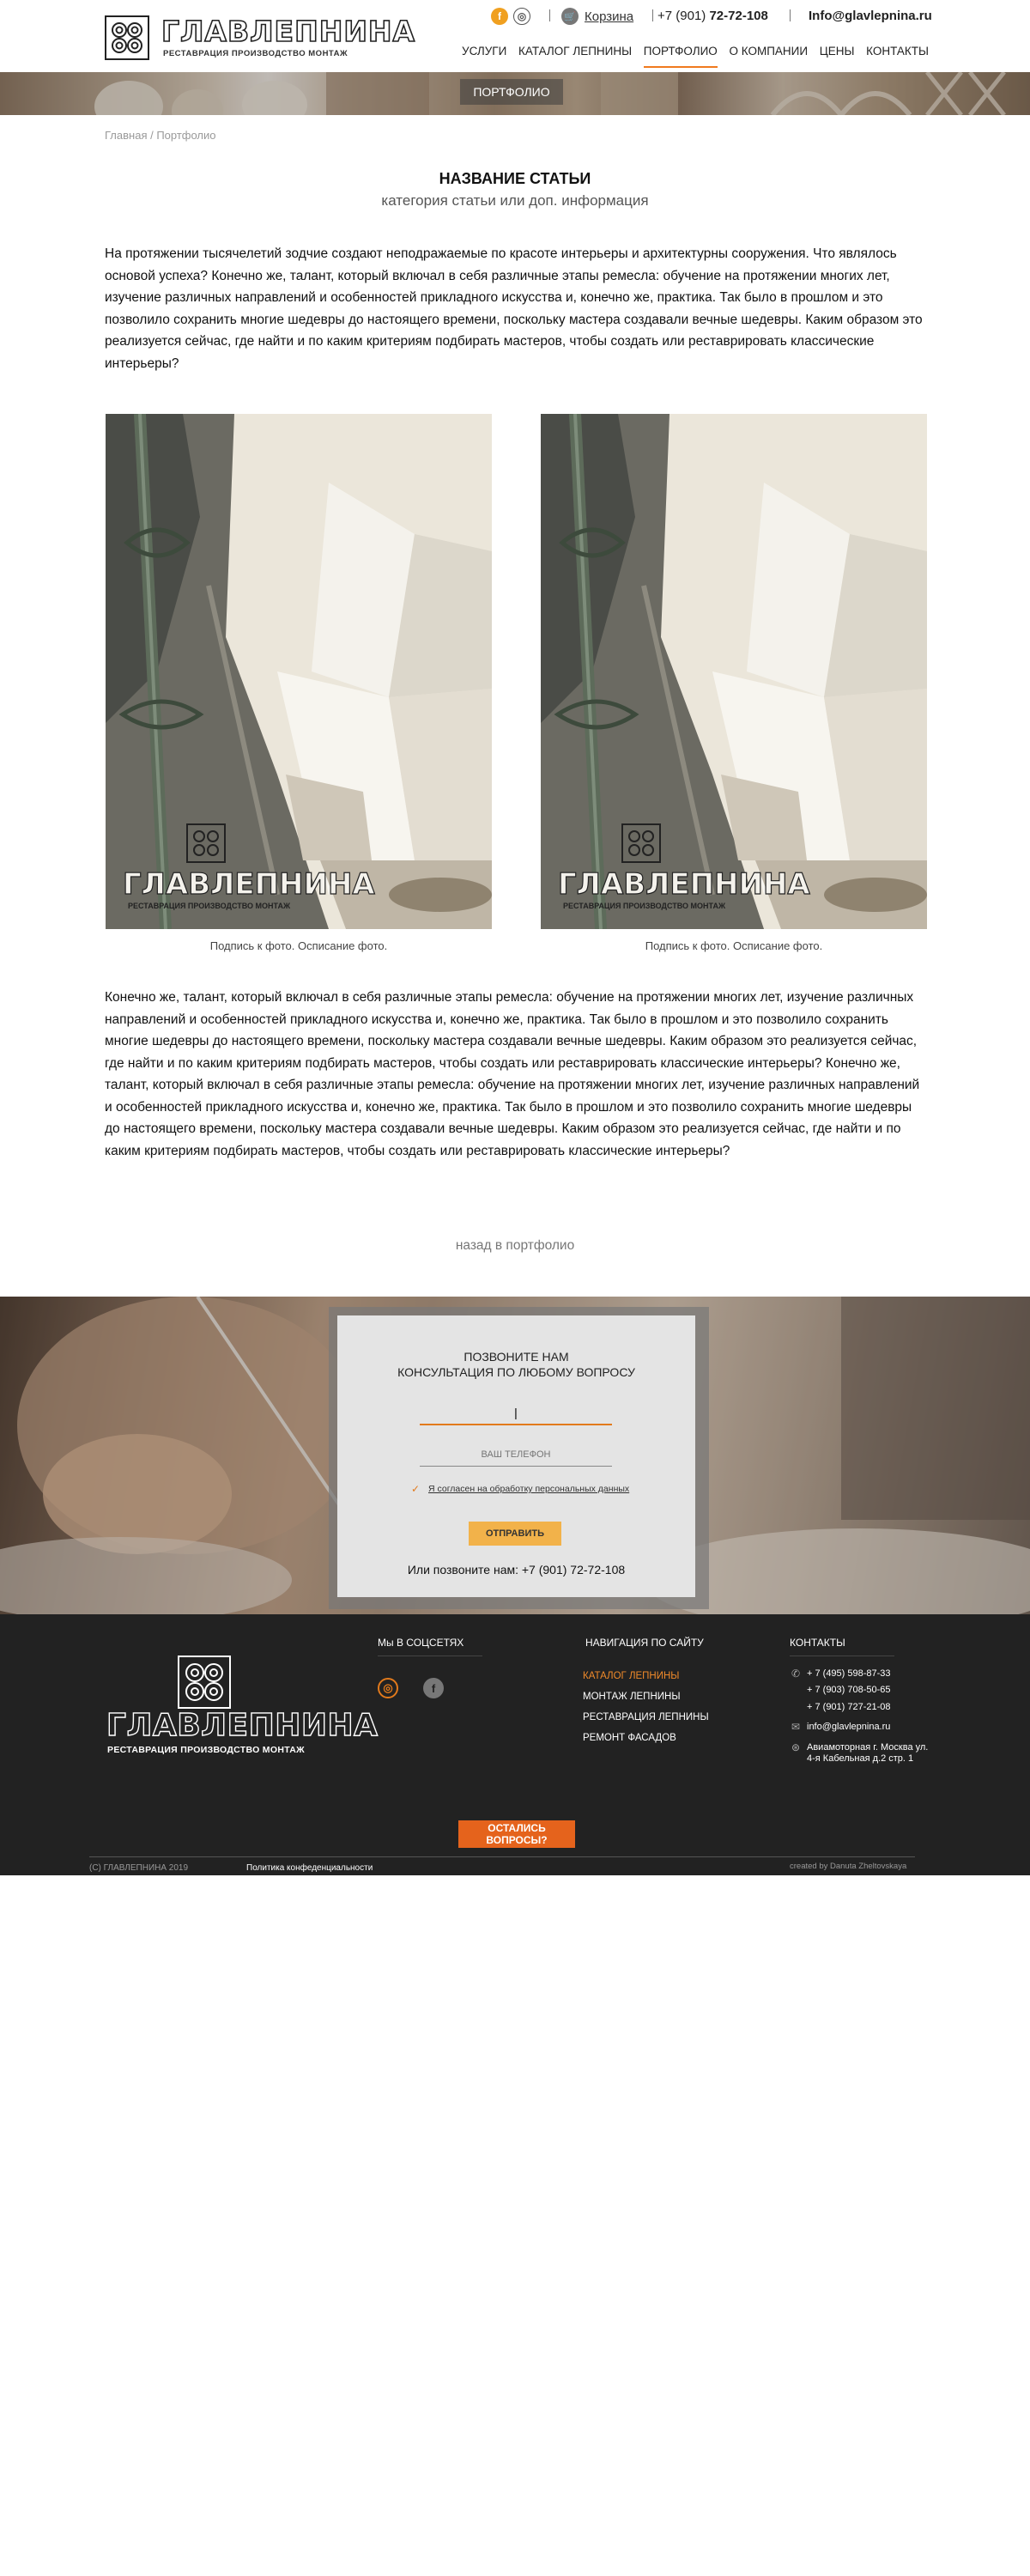 Image resolution: width=1030 pixels, height=2576 pixels. Describe the element at coordinates (242, 1726) in the screenshot. I see `footer-logo-wordmark: ГЛАВЛЕПНИНА` at that location.